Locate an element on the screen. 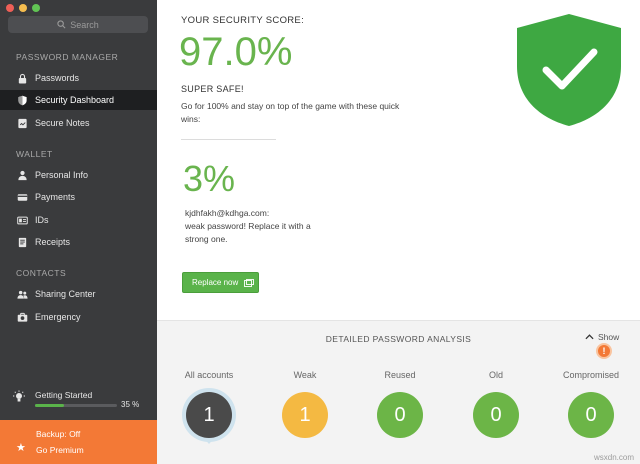 This screenshot has width=640, height=464. quick-win-percent: 3% is located at coordinates (209, 178).